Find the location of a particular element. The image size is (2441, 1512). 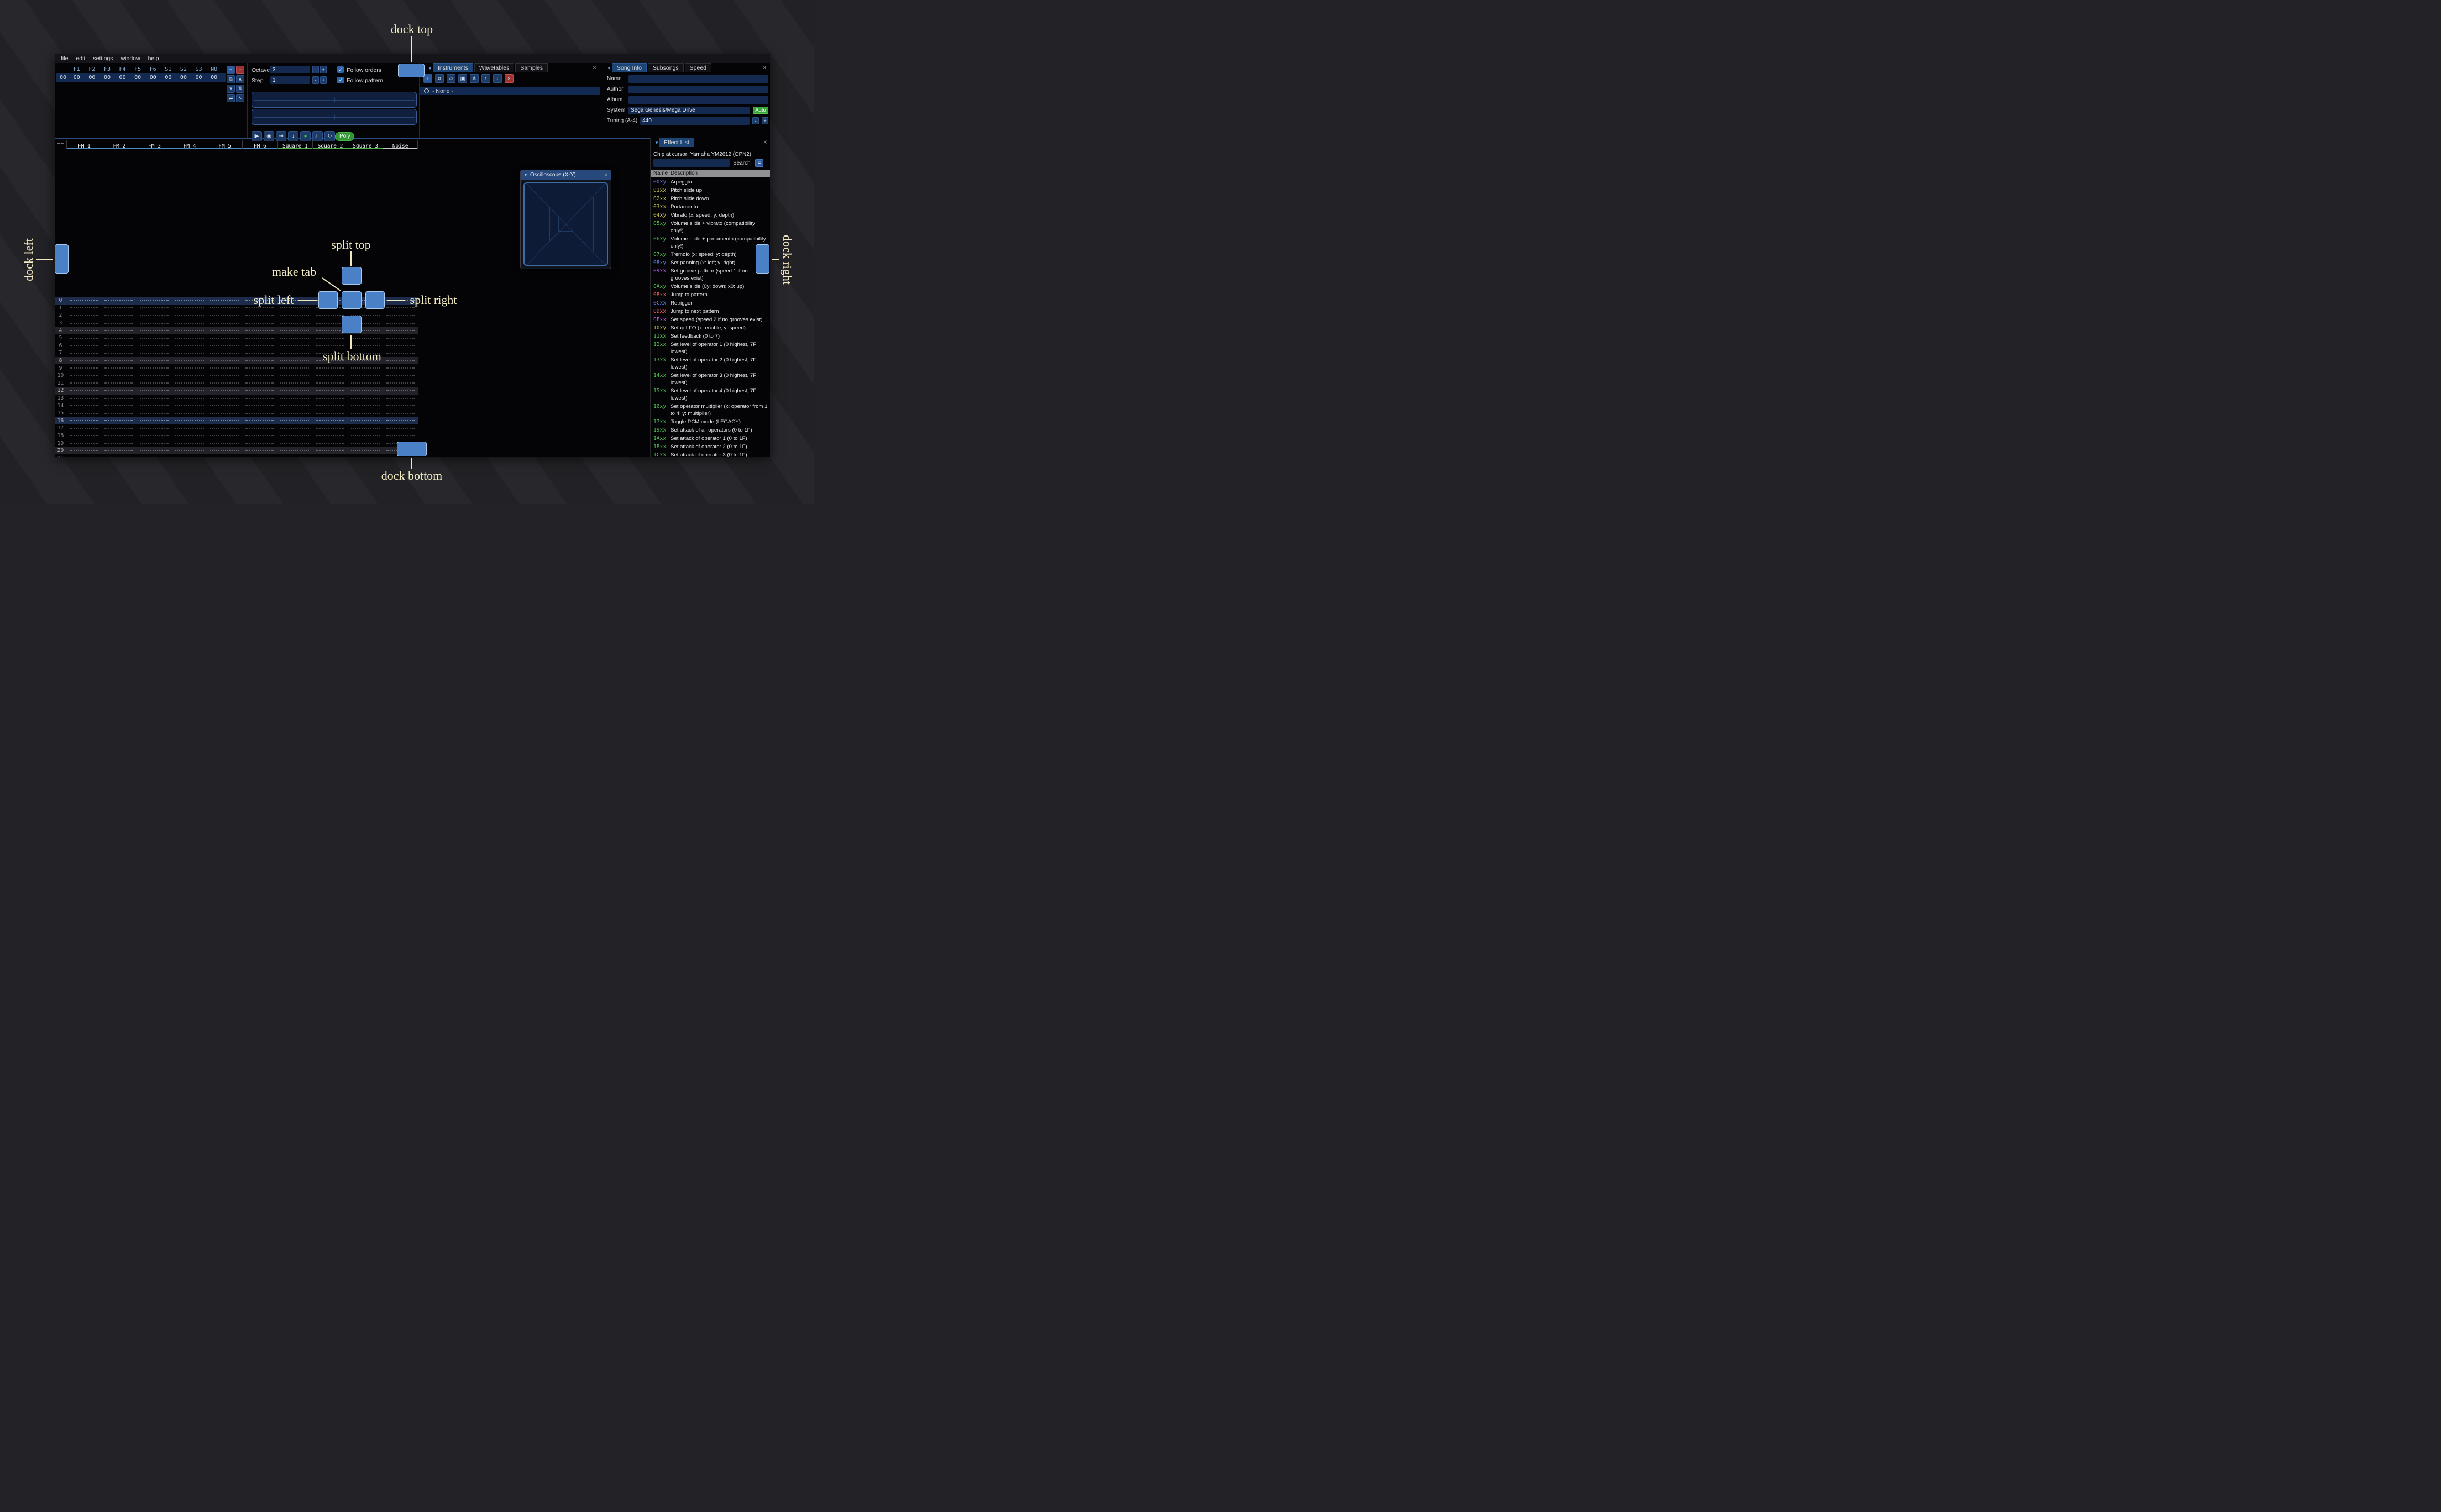

channel-header-square-3: Square 3 is located at coordinates (365, 145).